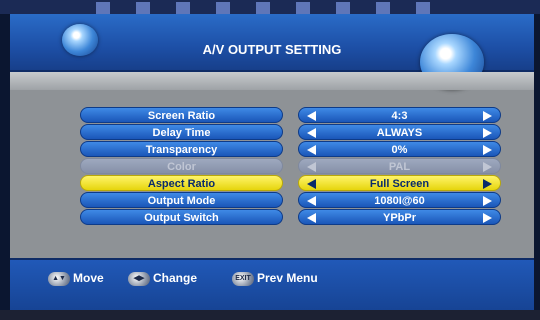 This screenshot has width=540, height=320. What do you see at coordinates (243, 278) in the screenshot?
I see `exit-button-icon: EXIT` at bounding box center [243, 278].